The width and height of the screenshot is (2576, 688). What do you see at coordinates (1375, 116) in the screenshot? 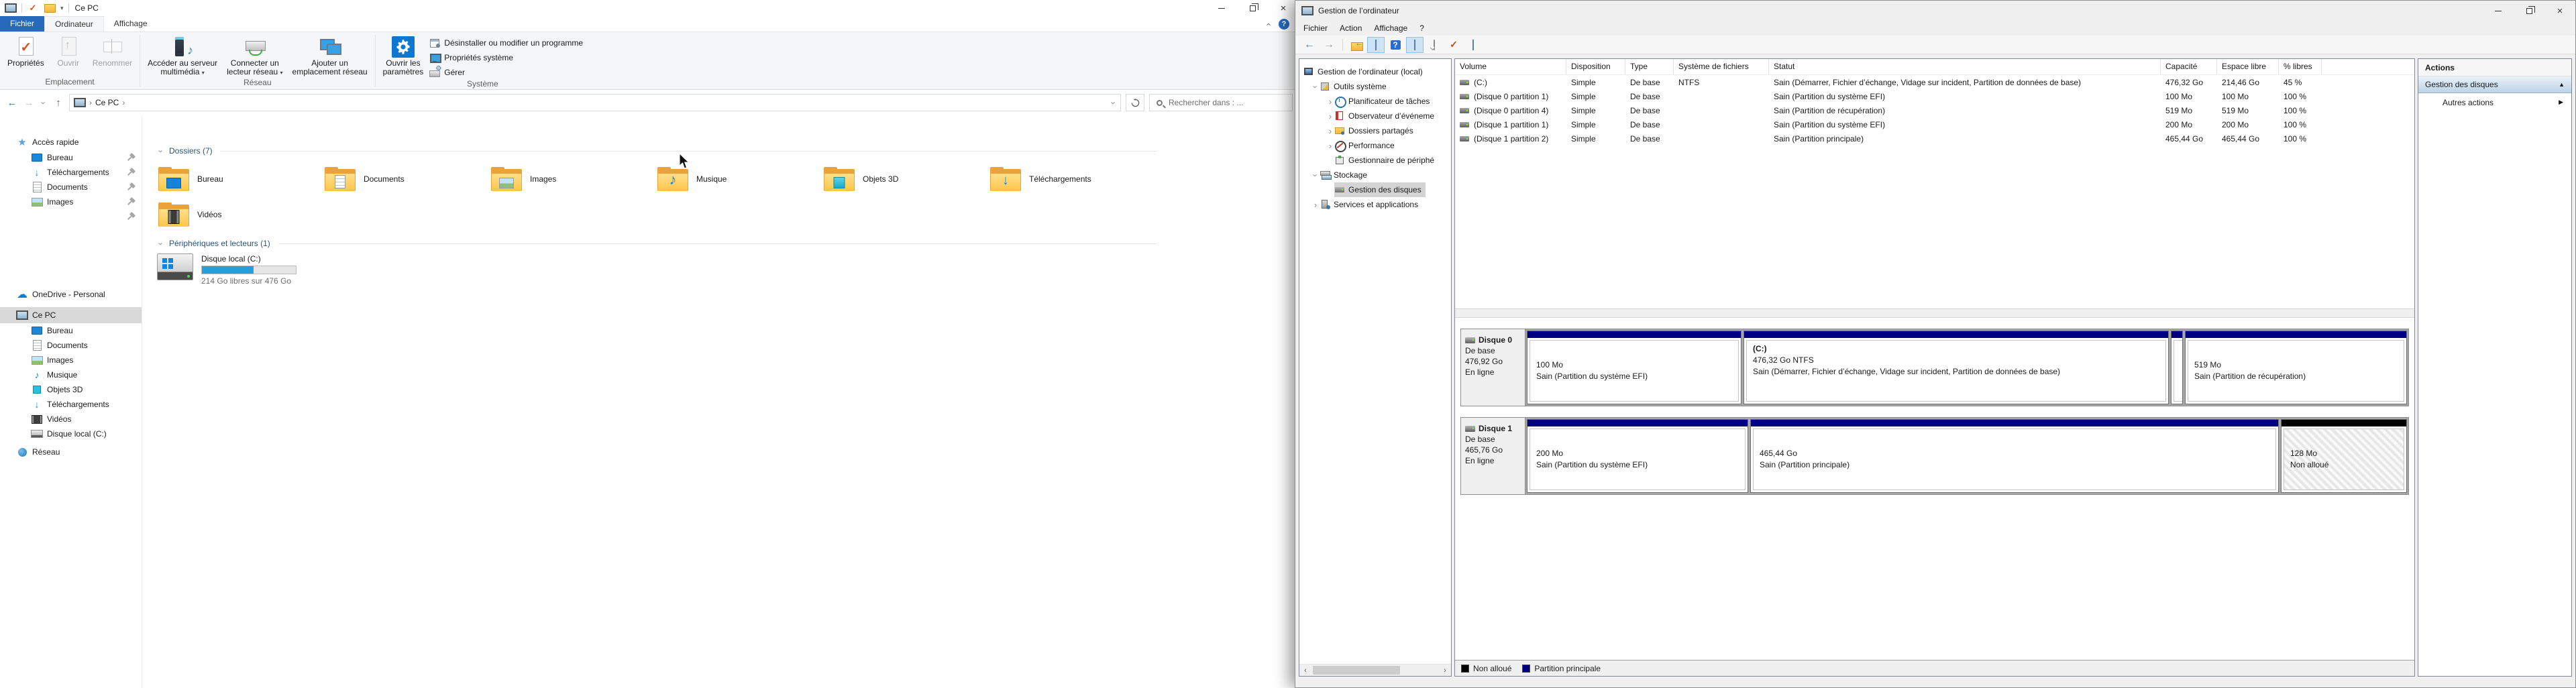
I see `tree-item: Observateur d’événeme` at bounding box center [1375, 116].